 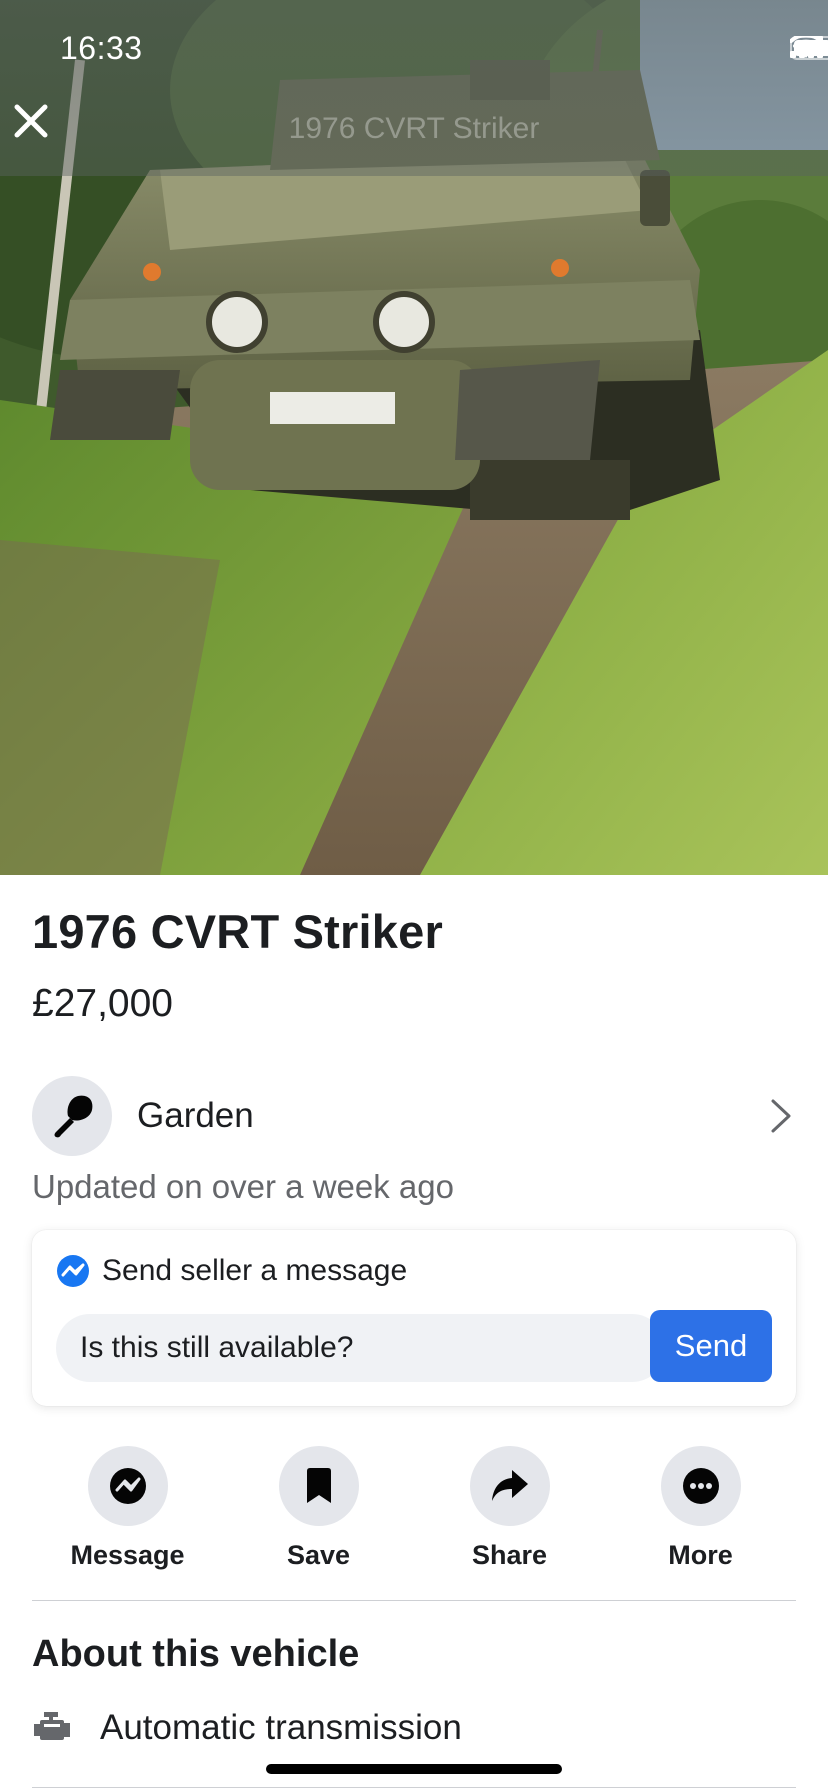 What do you see at coordinates (101, 48) in the screenshot?
I see `status-time: 16:33` at bounding box center [101, 48].